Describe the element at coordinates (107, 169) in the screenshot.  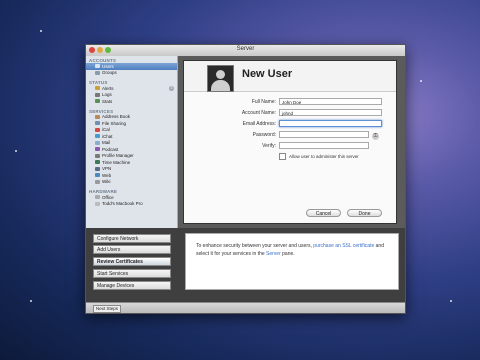
I see `sidebar-item-label: VPN` at that location.